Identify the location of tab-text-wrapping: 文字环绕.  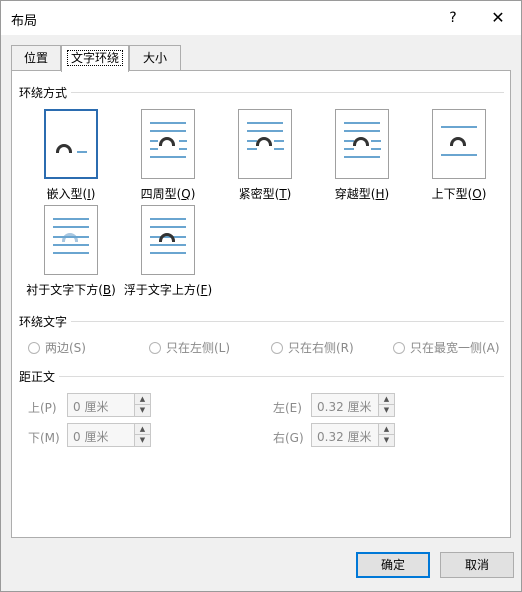
(95, 58).